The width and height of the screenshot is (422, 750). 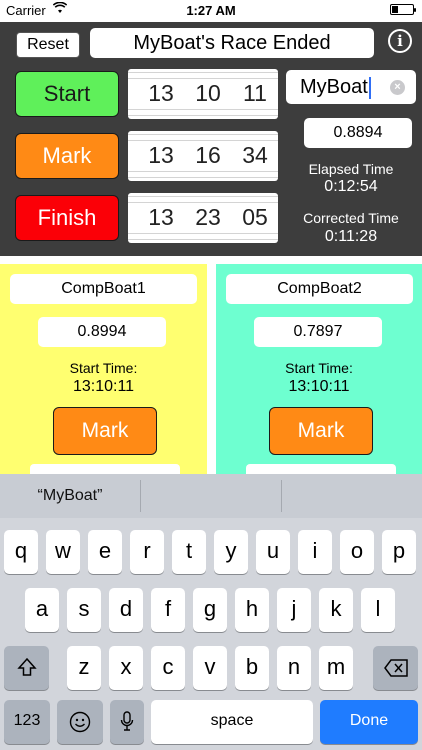 I want to click on start-minute: 10, so click(x=208, y=93).